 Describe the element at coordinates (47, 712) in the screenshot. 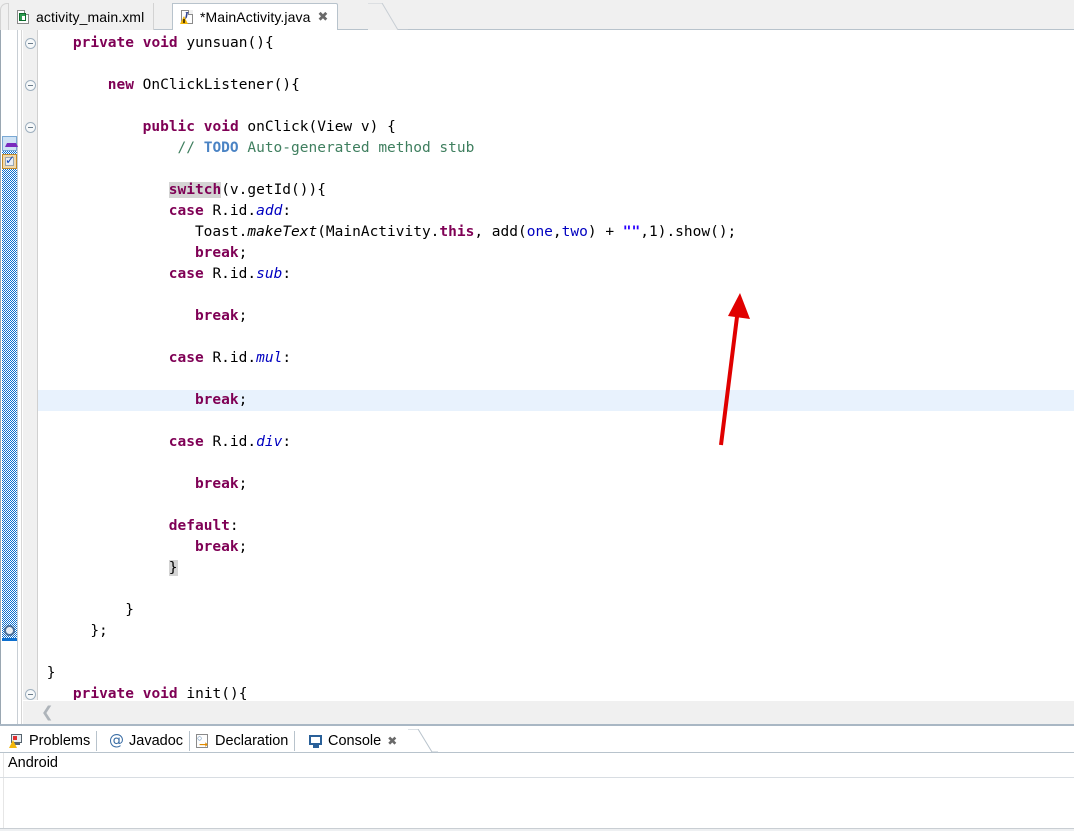

I see `scroll-left-chevron-icon: ❮` at that location.